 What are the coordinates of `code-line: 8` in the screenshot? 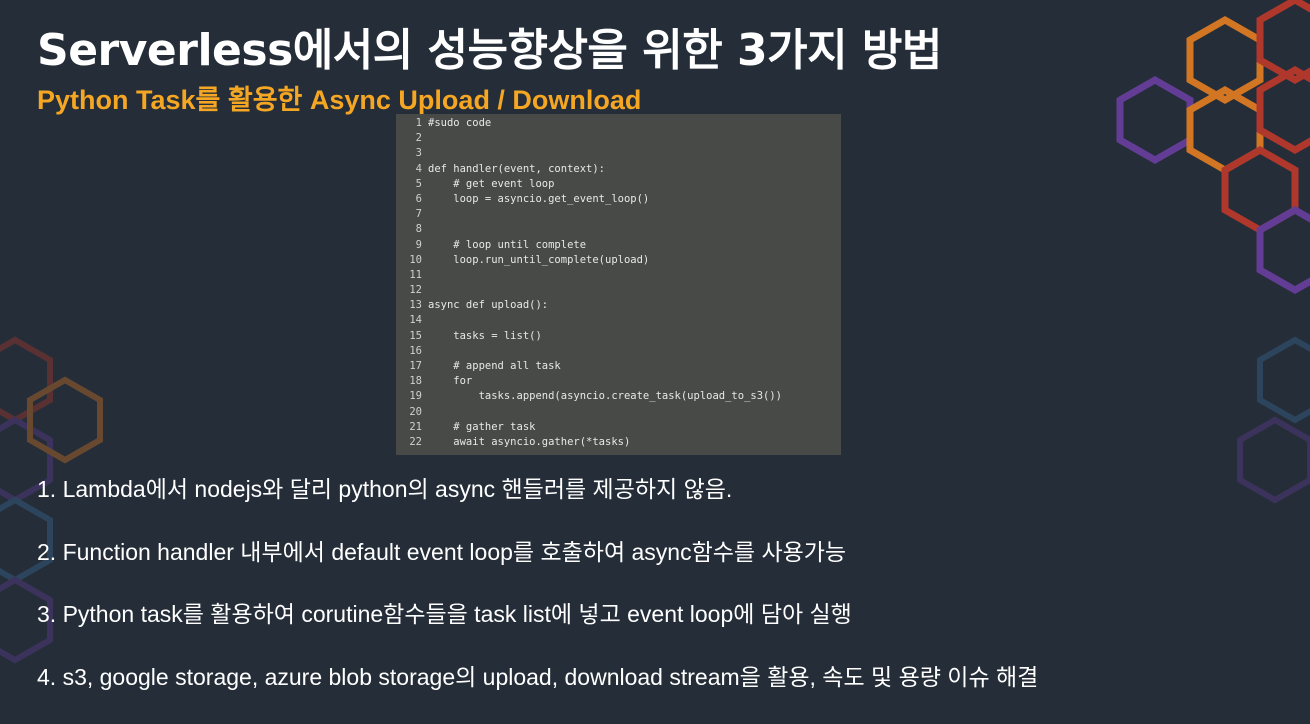 It's located at (618, 229).